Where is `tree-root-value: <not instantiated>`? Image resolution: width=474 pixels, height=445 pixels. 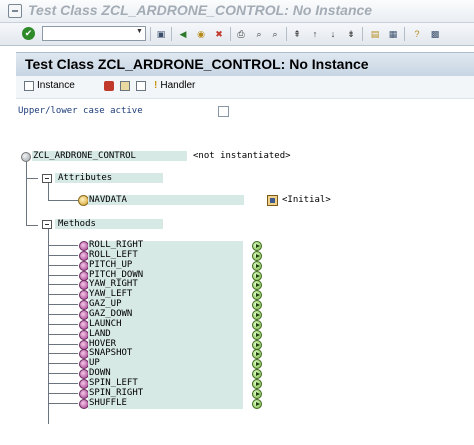 tree-root-value: <not instantiated> is located at coordinates (242, 156).